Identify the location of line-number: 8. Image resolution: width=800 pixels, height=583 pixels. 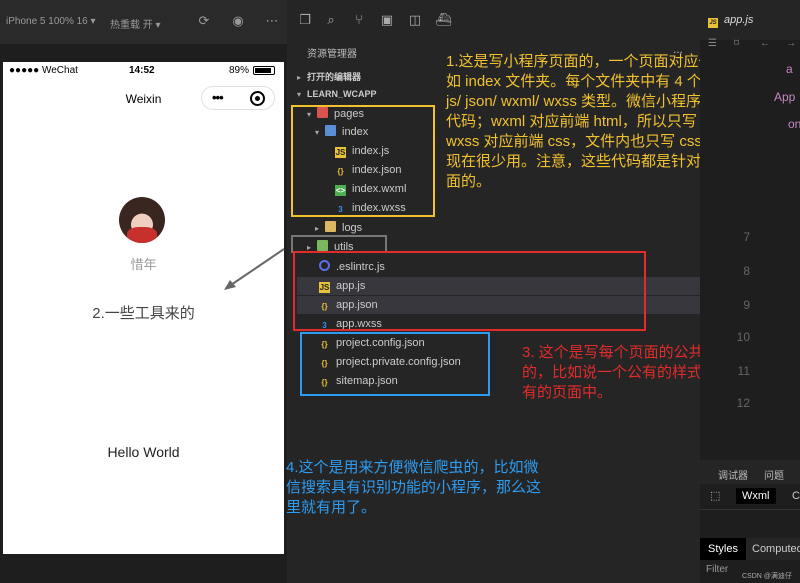
(746, 271).